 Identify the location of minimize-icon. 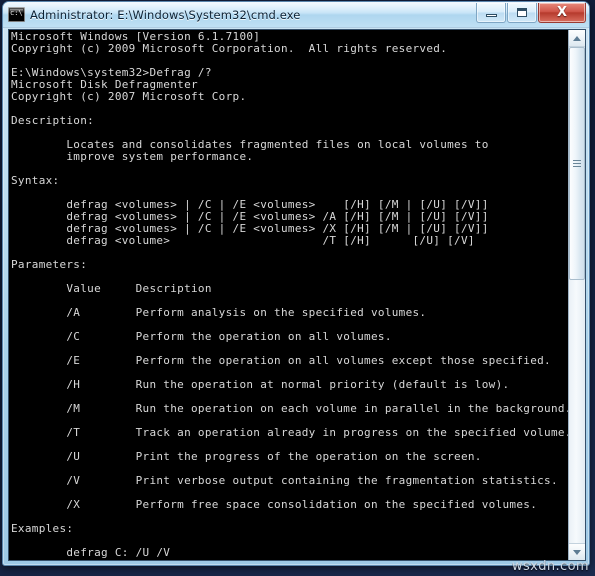
(491, 15).